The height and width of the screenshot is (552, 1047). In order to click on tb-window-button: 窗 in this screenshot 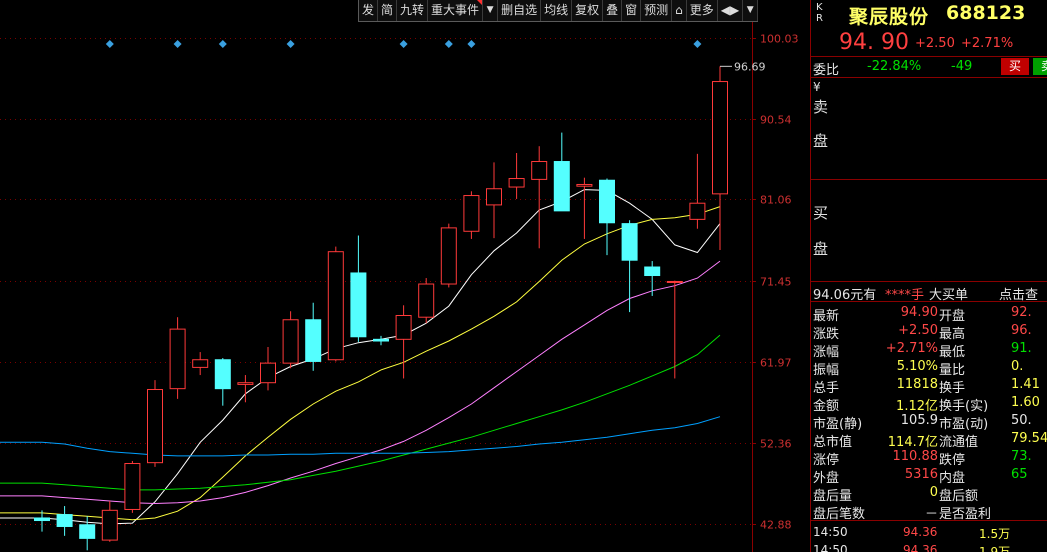, I will do `click(632, 10)`.